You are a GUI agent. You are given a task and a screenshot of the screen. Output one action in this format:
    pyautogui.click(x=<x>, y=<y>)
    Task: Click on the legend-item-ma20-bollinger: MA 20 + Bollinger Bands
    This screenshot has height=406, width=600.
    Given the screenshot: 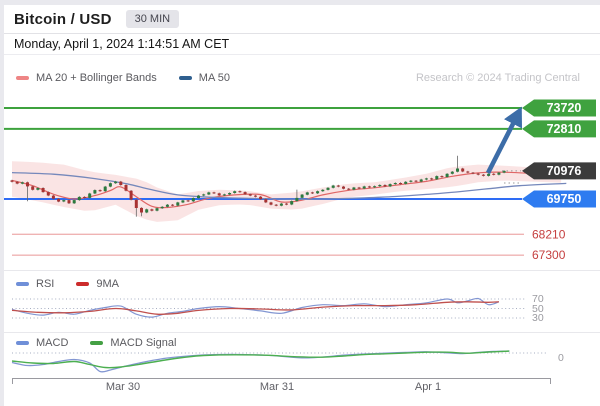 What is the action you would take?
    pyautogui.click(x=86, y=78)
    